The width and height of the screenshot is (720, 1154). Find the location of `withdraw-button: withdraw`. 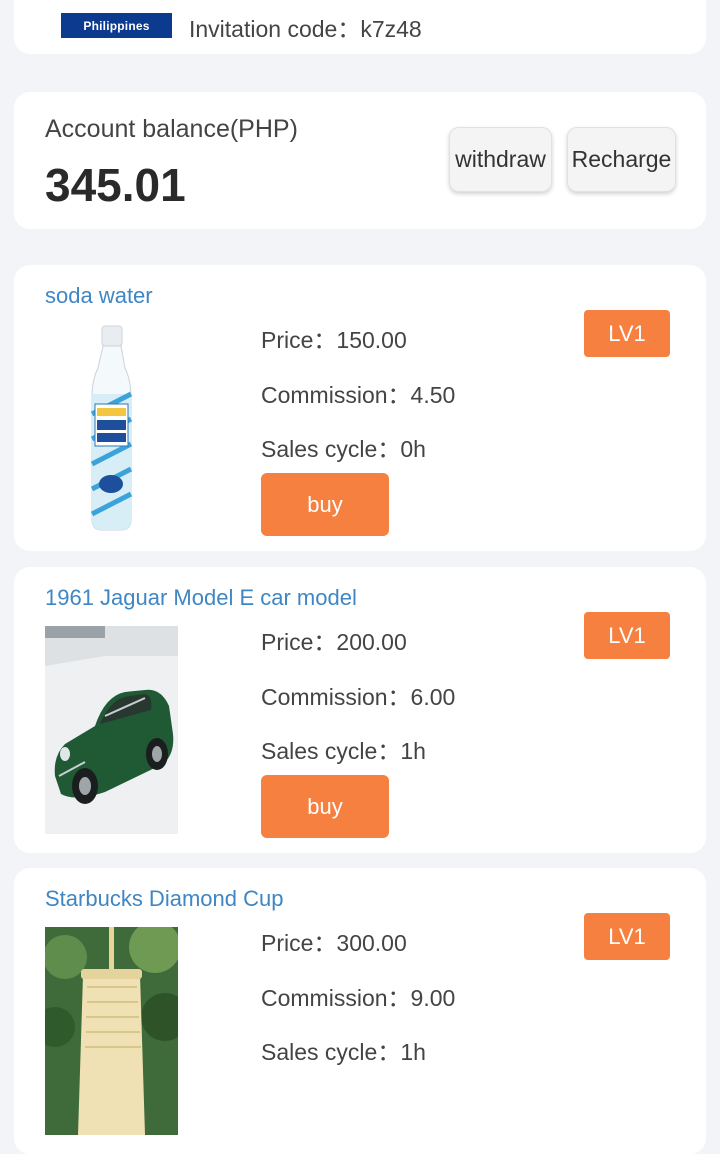

withdraw-button: withdraw is located at coordinates (500, 159).